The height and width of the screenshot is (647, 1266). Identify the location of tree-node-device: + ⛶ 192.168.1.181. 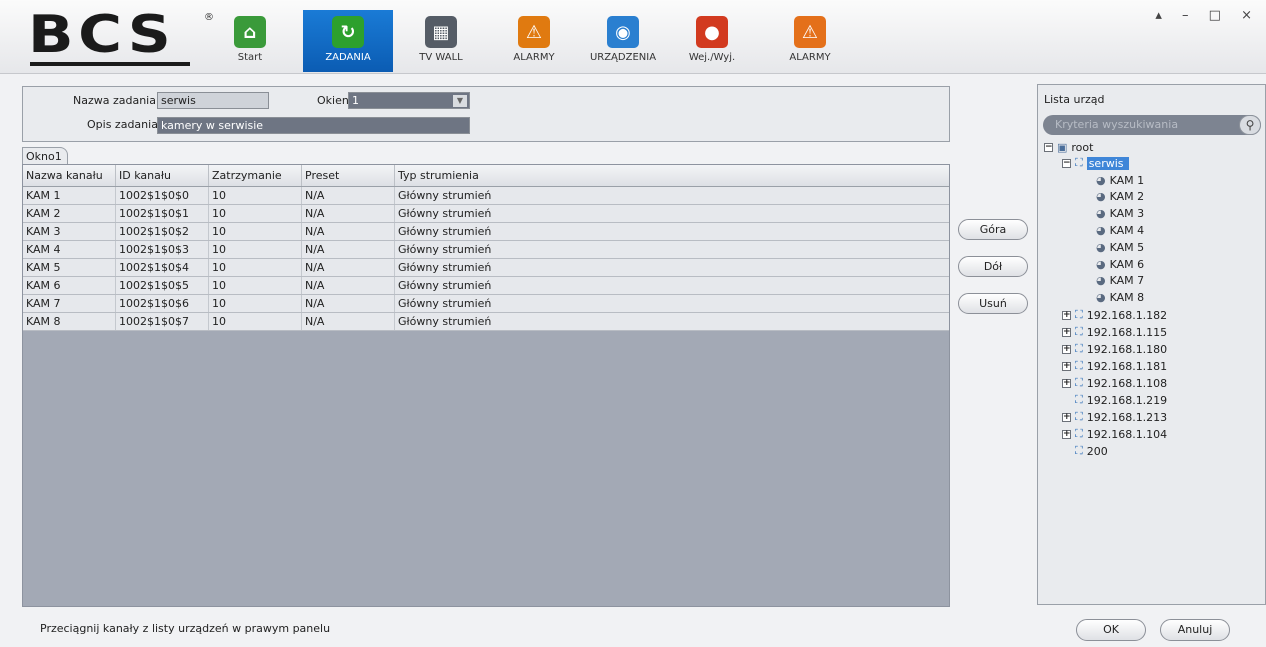
(1114, 366).